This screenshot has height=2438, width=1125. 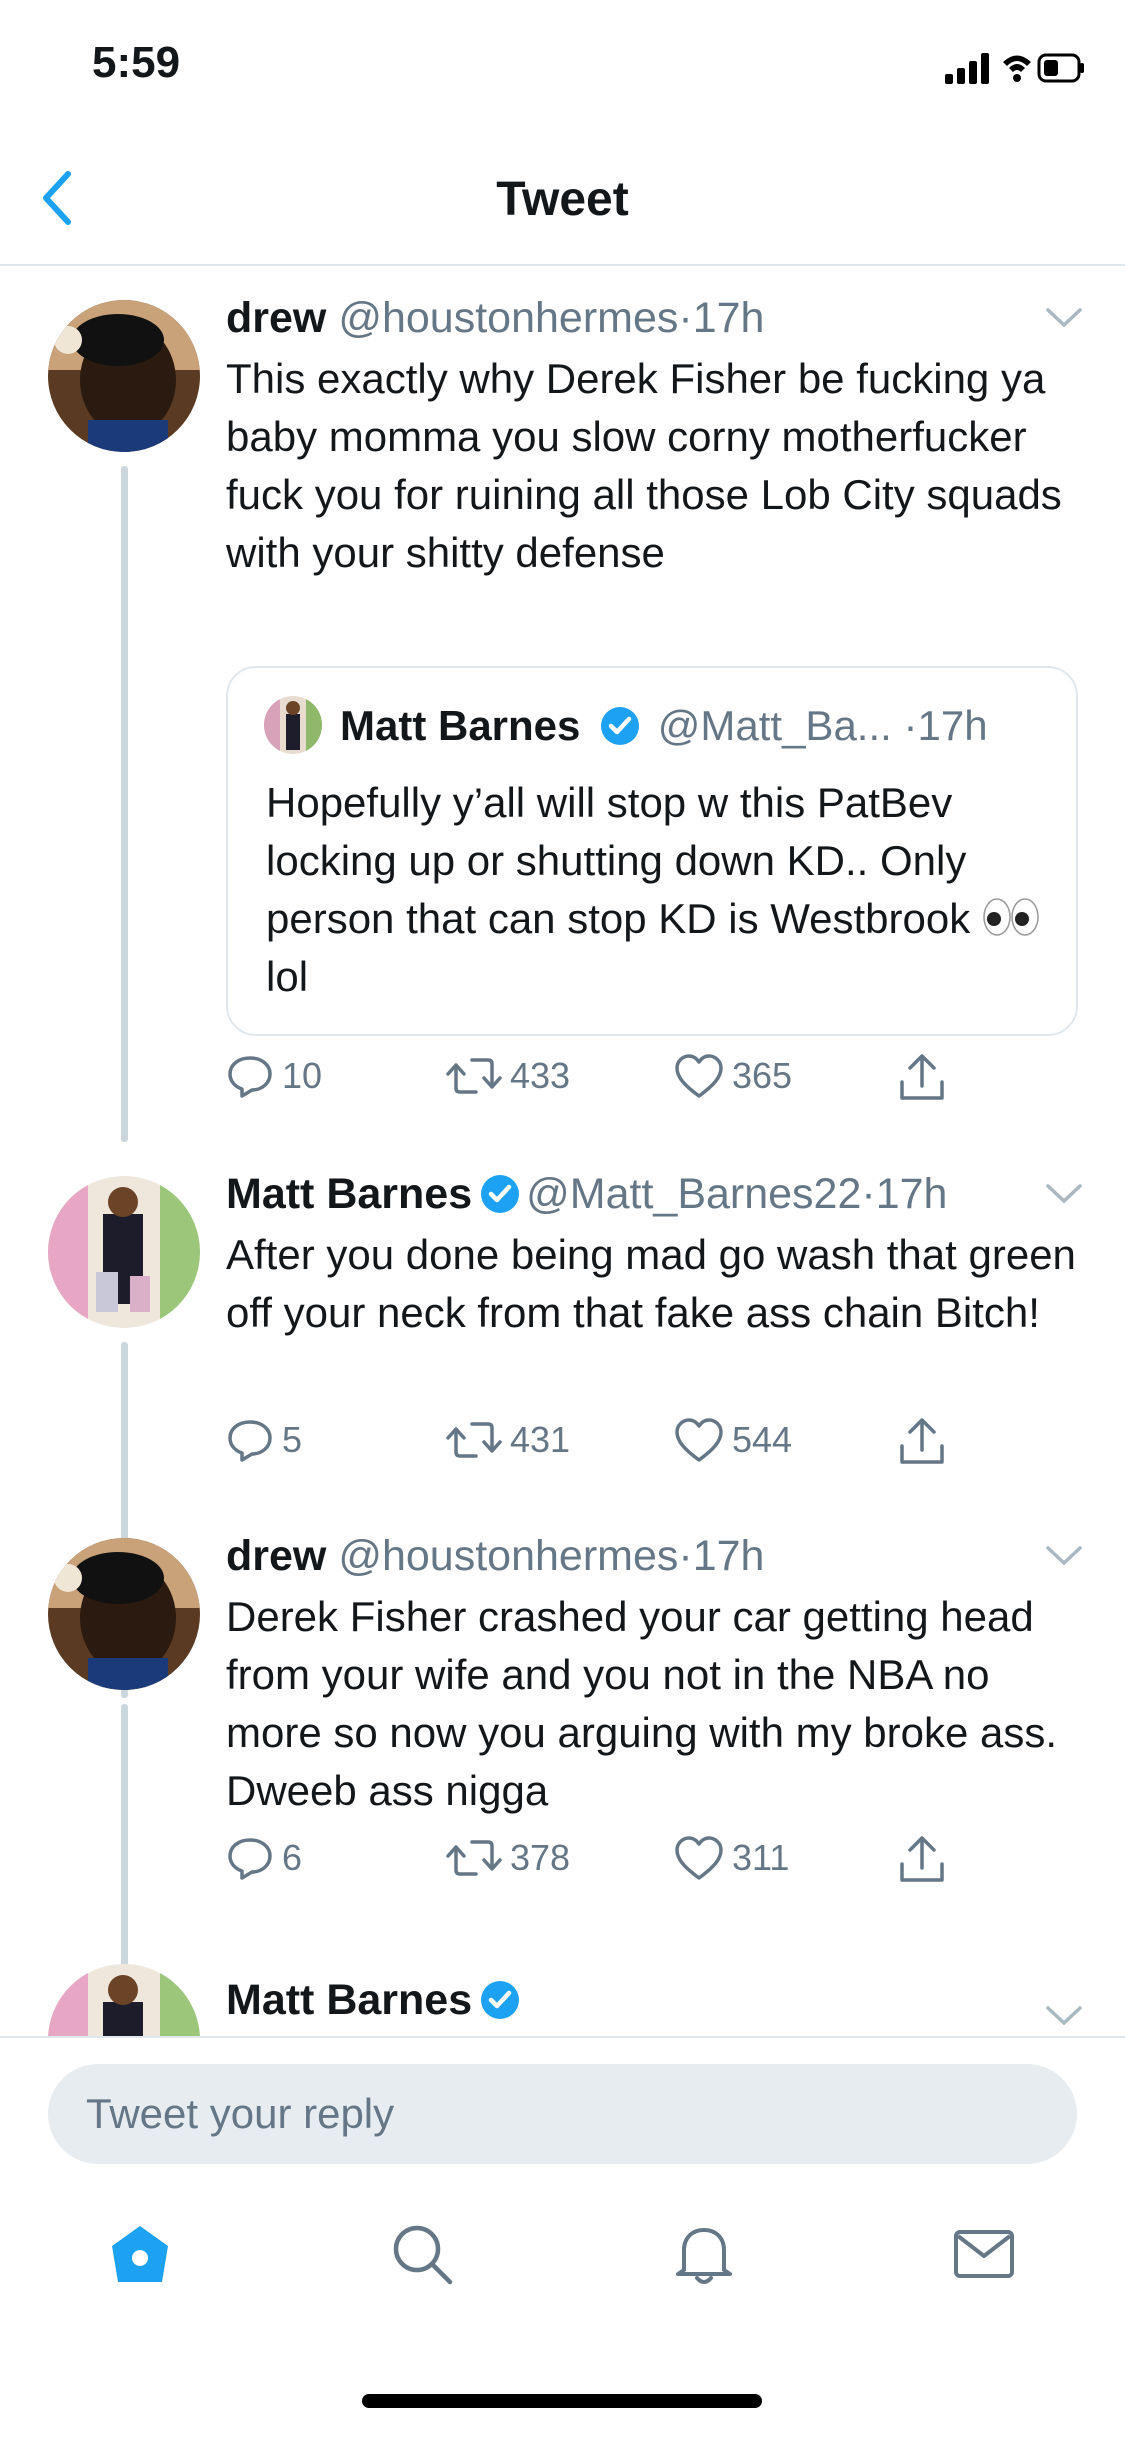 I want to click on status-icons, so click(x=1015, y=70).